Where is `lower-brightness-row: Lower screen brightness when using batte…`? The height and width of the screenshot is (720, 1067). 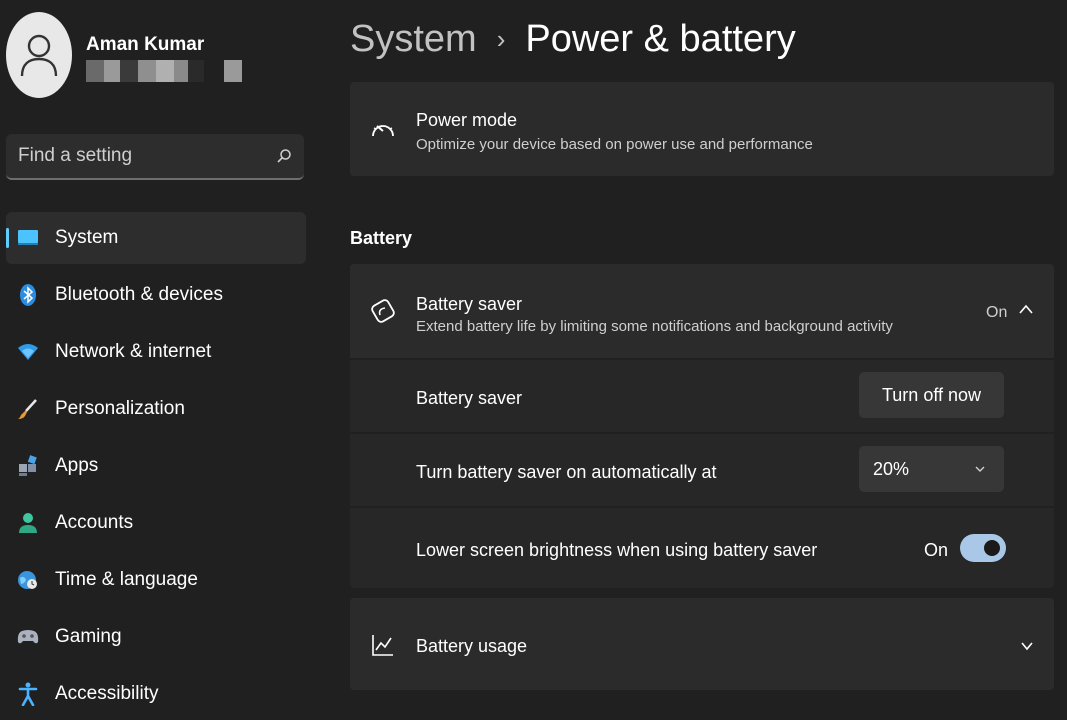
lower-brightness-row: Lower screen brightness when using batte… is located at coordinates (702, 548).